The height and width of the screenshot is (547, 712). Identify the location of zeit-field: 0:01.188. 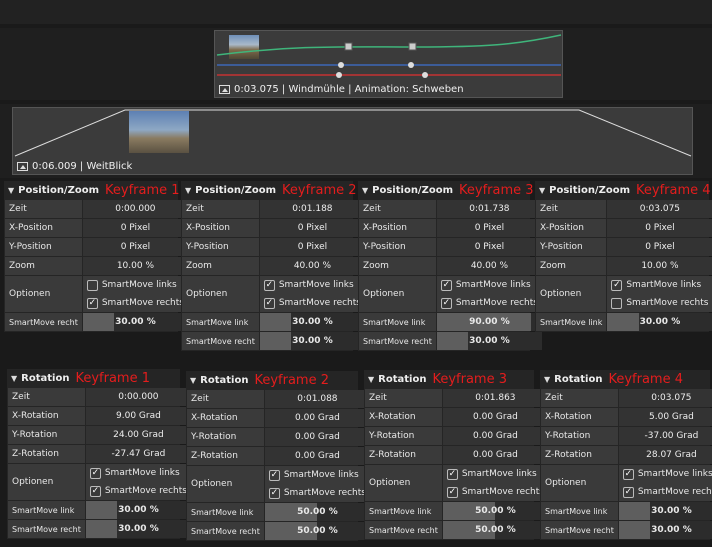
(312, 209).